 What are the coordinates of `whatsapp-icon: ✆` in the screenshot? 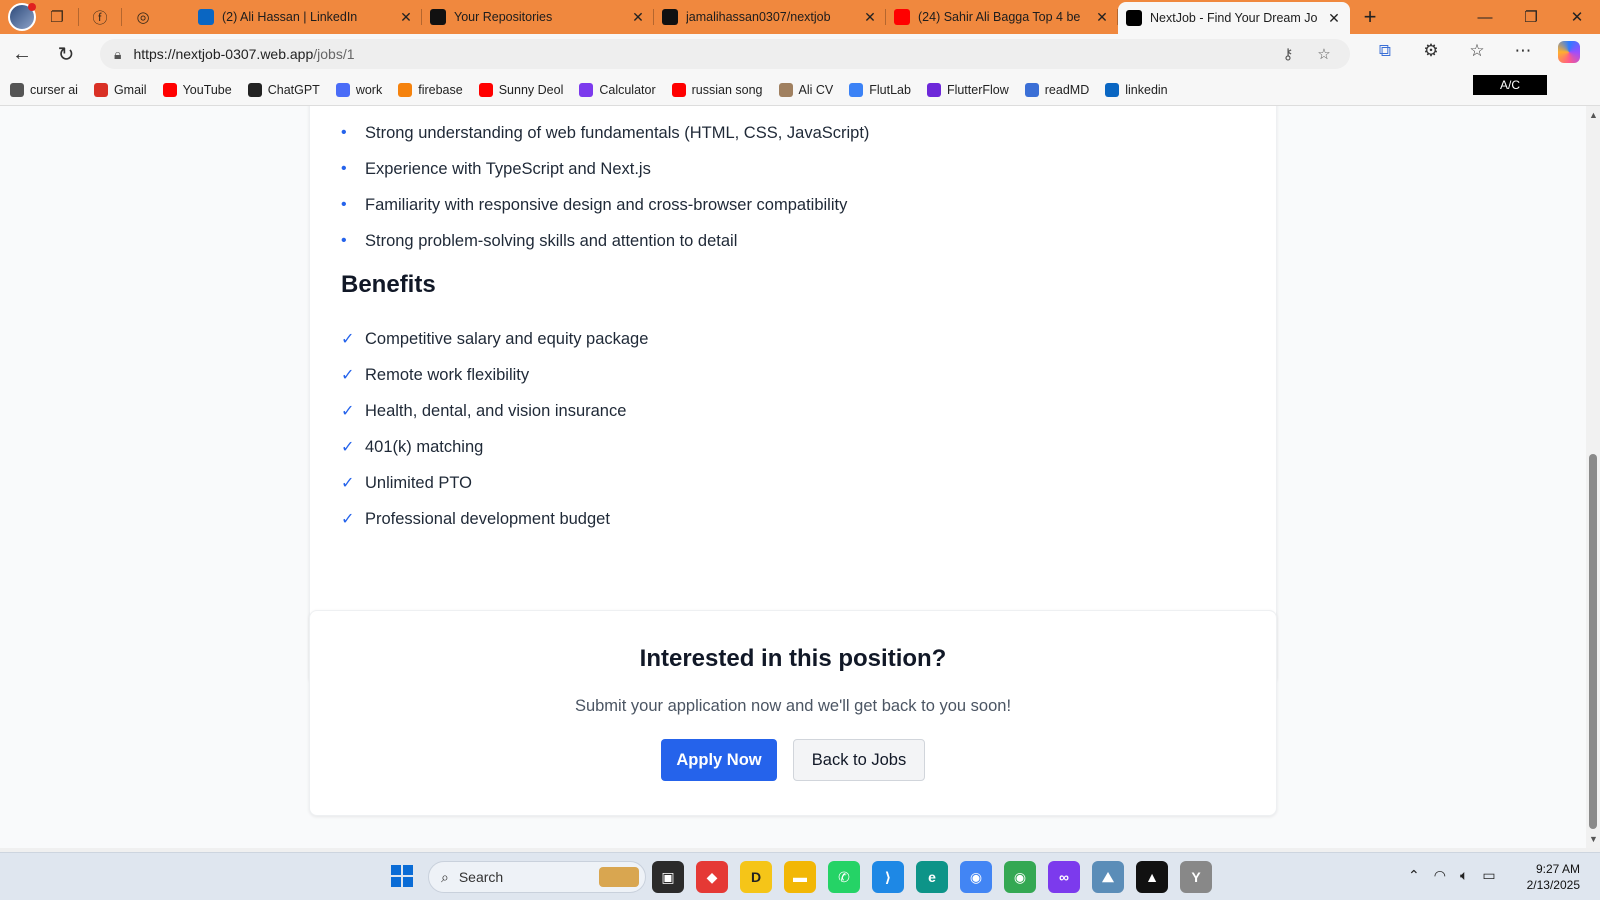 It's located at (844, 877).